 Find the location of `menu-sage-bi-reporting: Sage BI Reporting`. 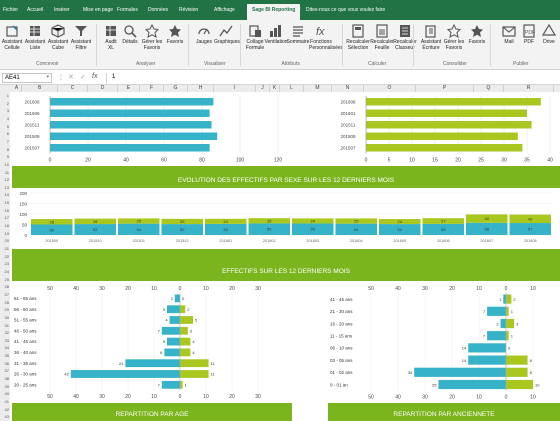

menu-sage-bi-reporting: Sage BI Reporting is located at coordinates (274, 12).